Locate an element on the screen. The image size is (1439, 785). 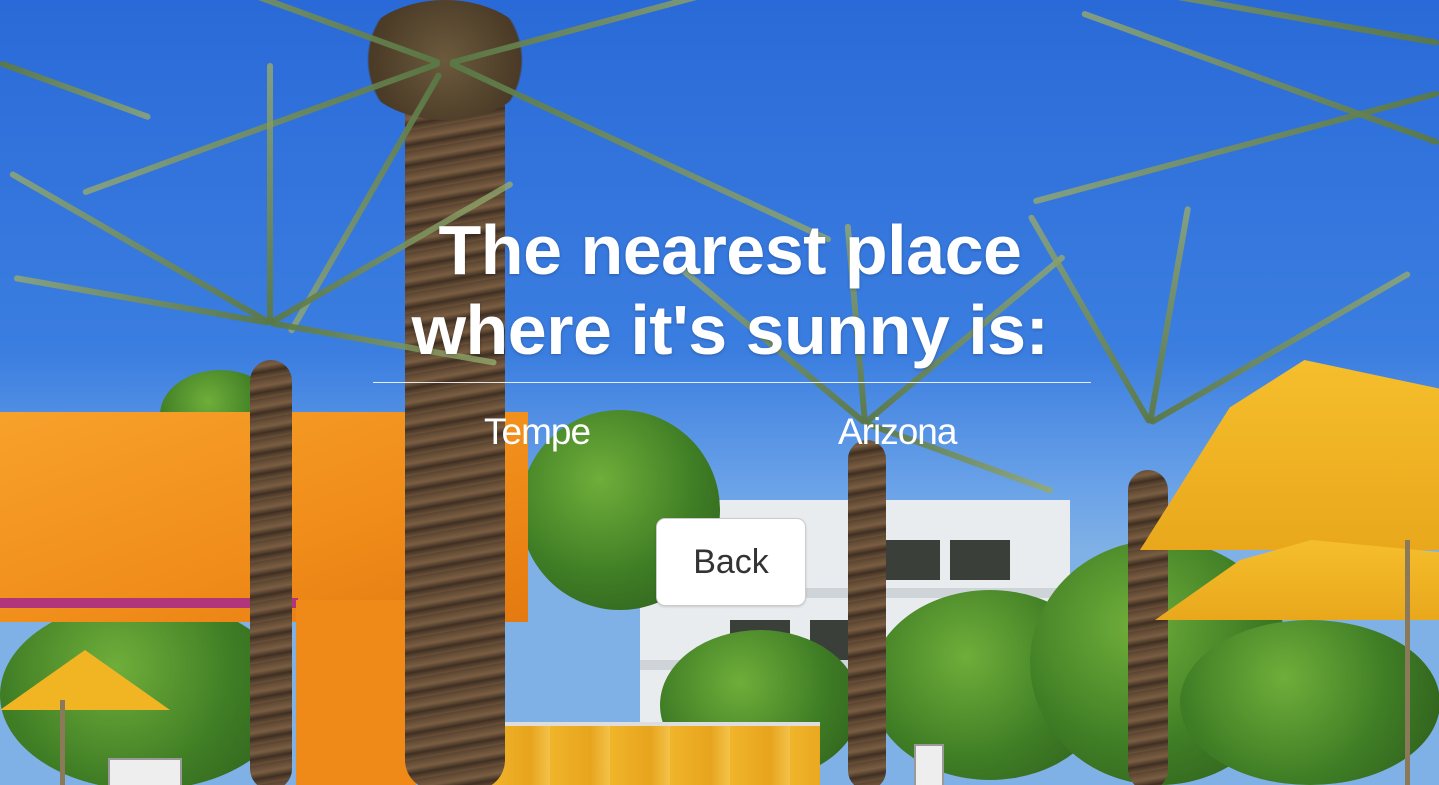
title-line-1: The nearest place is located at coordinates (730, 250).